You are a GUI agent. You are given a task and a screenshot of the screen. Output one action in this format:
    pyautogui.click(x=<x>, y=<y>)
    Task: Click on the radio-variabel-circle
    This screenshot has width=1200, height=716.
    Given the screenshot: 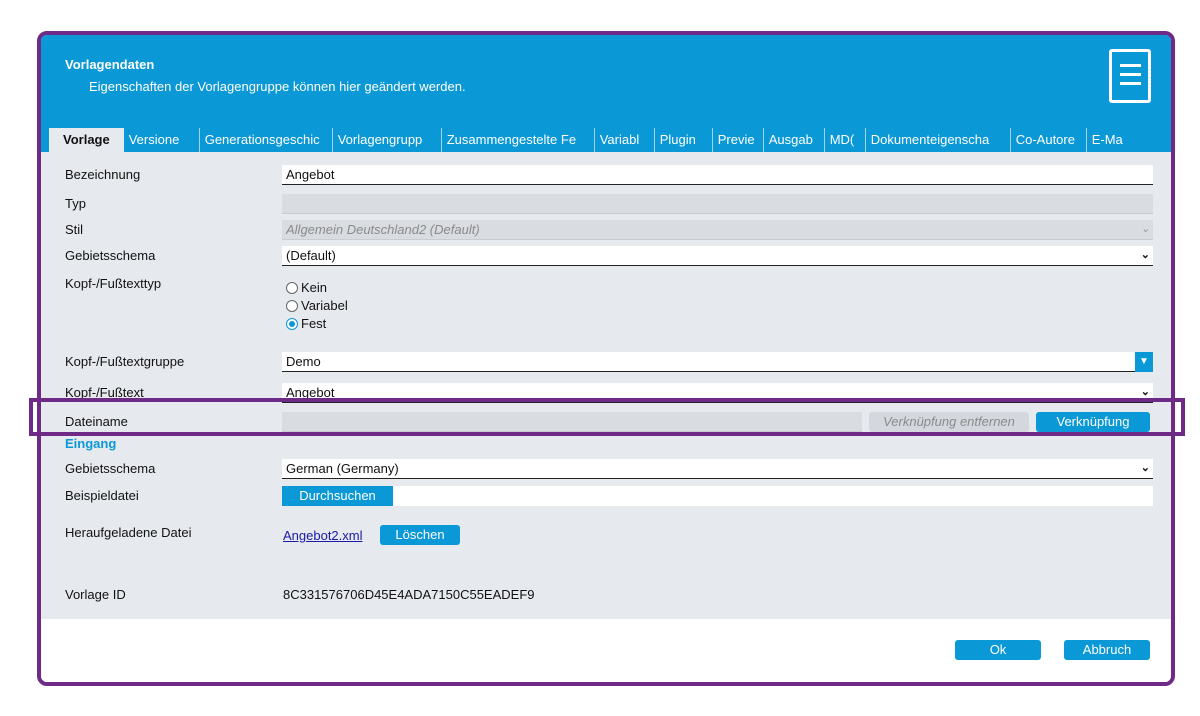 What is the action you would take?
    pyautogui.click(x=292, y=305)
    